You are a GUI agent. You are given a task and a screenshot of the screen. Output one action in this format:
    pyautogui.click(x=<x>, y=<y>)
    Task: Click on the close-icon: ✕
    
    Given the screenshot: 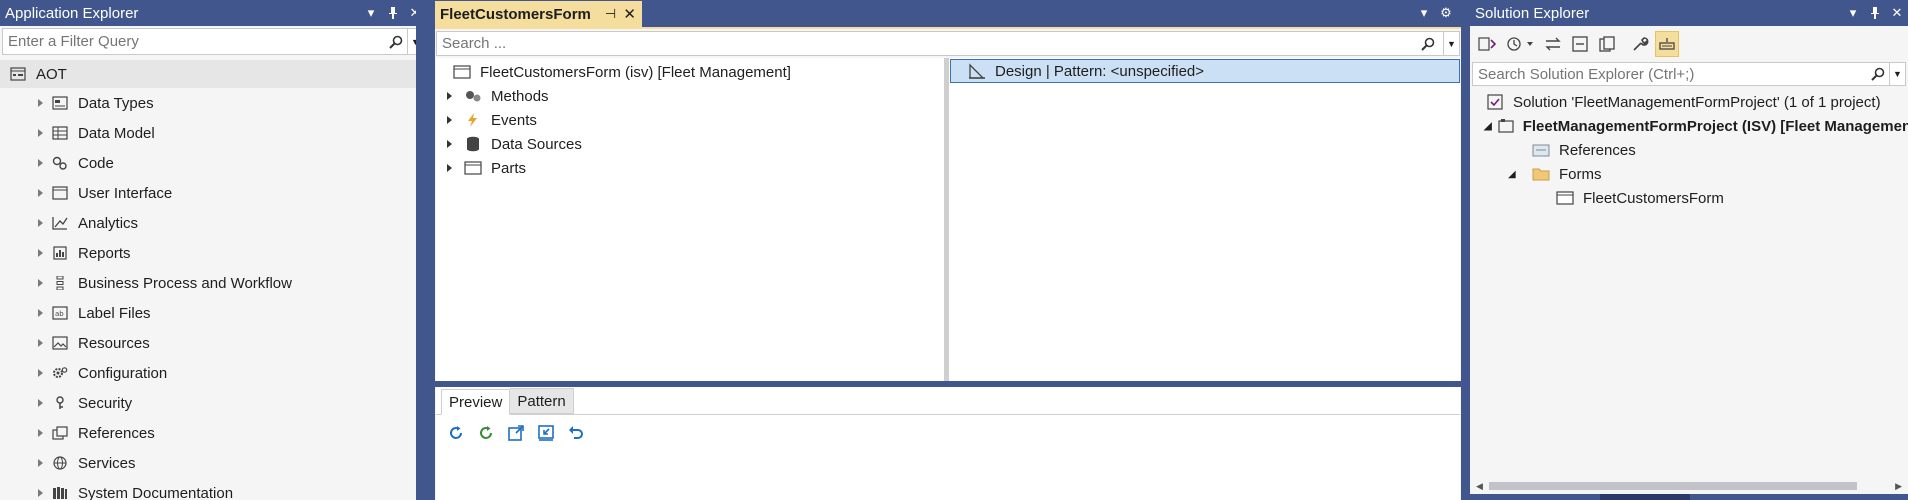 What is the action you would take?
    pyautogui.click(x=1897, y=13)
    